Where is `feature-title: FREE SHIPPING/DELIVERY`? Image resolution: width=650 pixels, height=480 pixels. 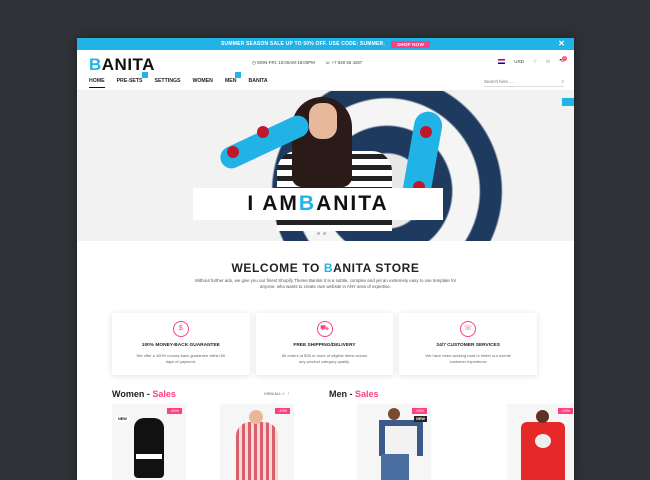
feature-title: FREE SHIPPING/DELIVERY is located at coordinates (324, 345).